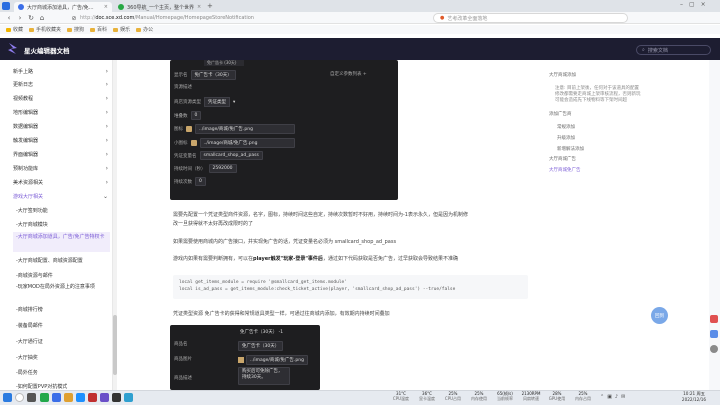  What do you see at coordinates (47, 50) in the screenshot?
I see `site-name: 星火编辑器文档` at bounding box center [47, 50].